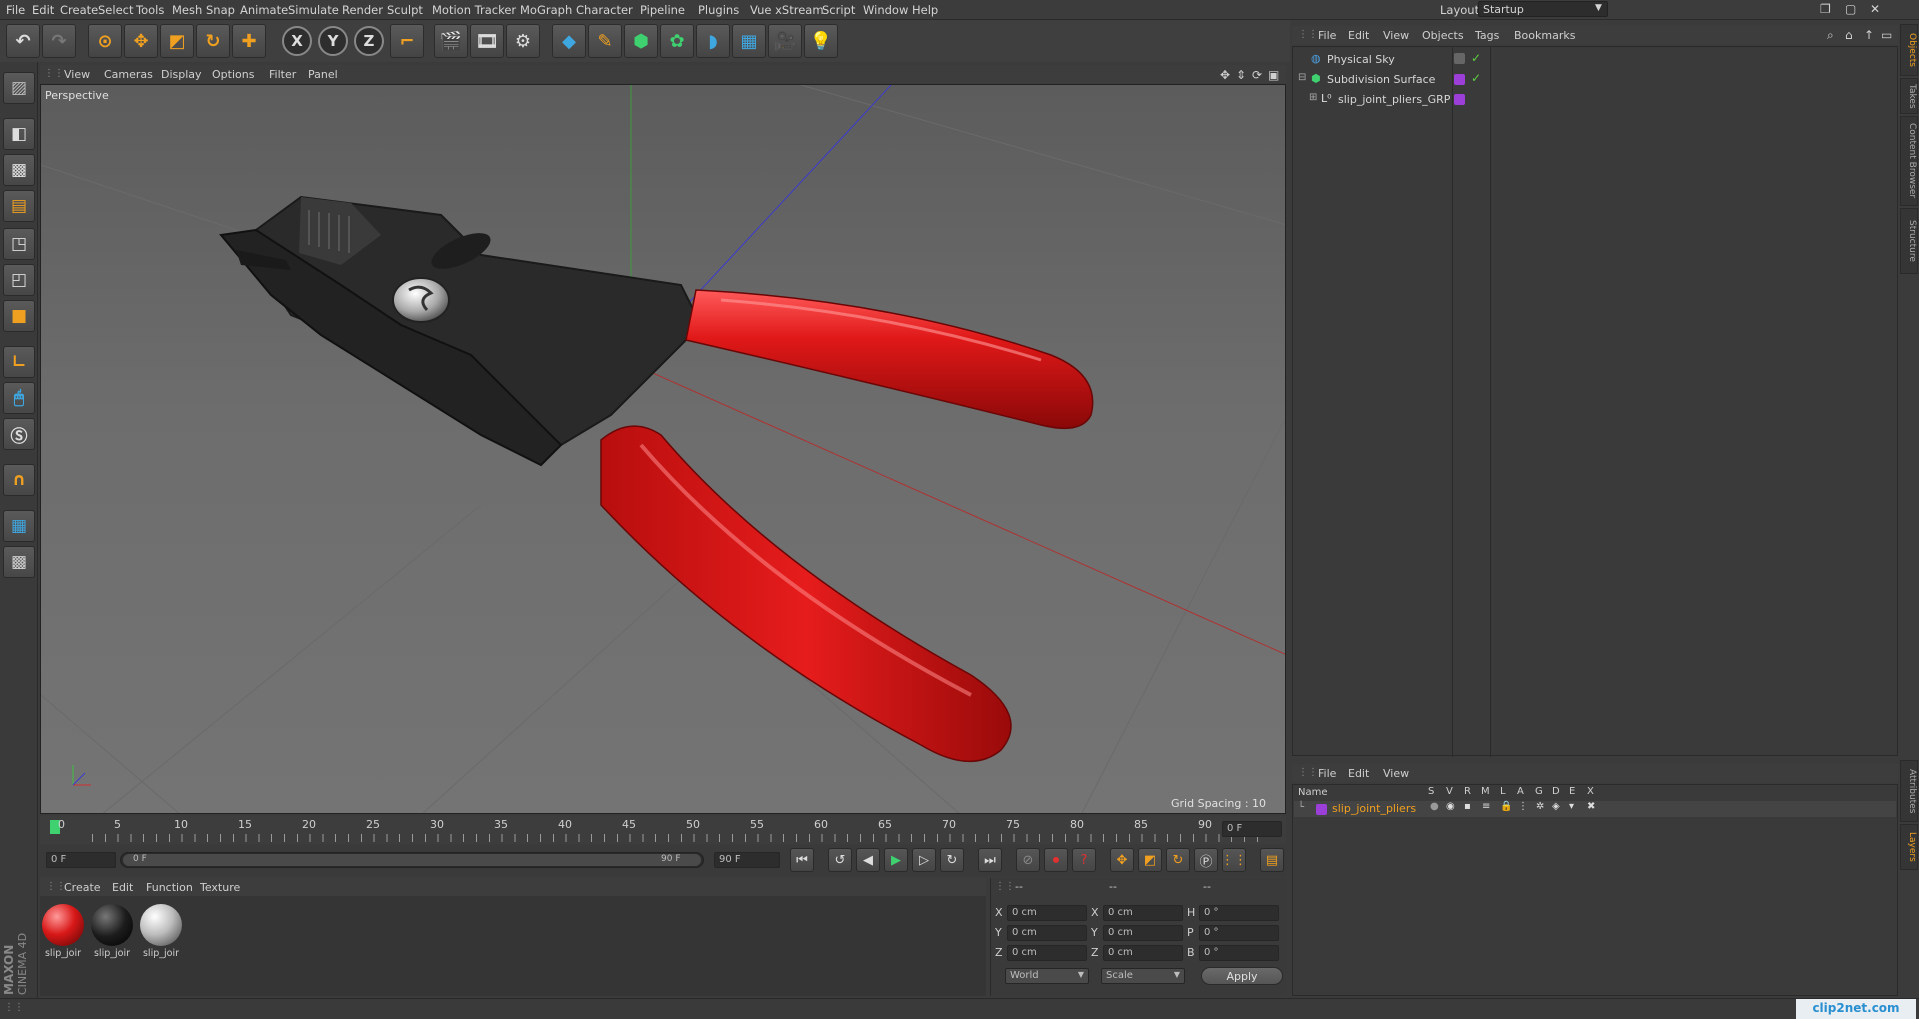 The image size is (1919, 1019). Describe the element at coordinates (1850, 9) in the screenshot. I see `layout-max-icon: ▢` at that location.